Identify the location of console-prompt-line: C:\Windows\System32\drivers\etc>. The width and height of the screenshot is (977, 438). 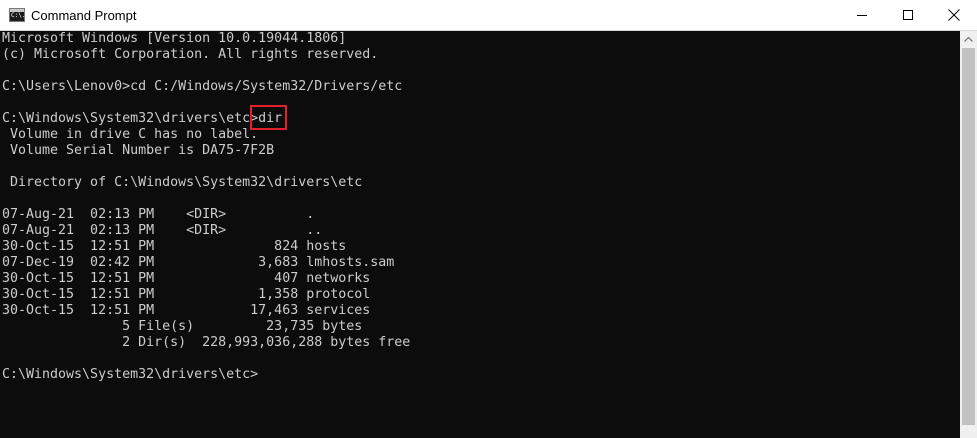
(130, 374).